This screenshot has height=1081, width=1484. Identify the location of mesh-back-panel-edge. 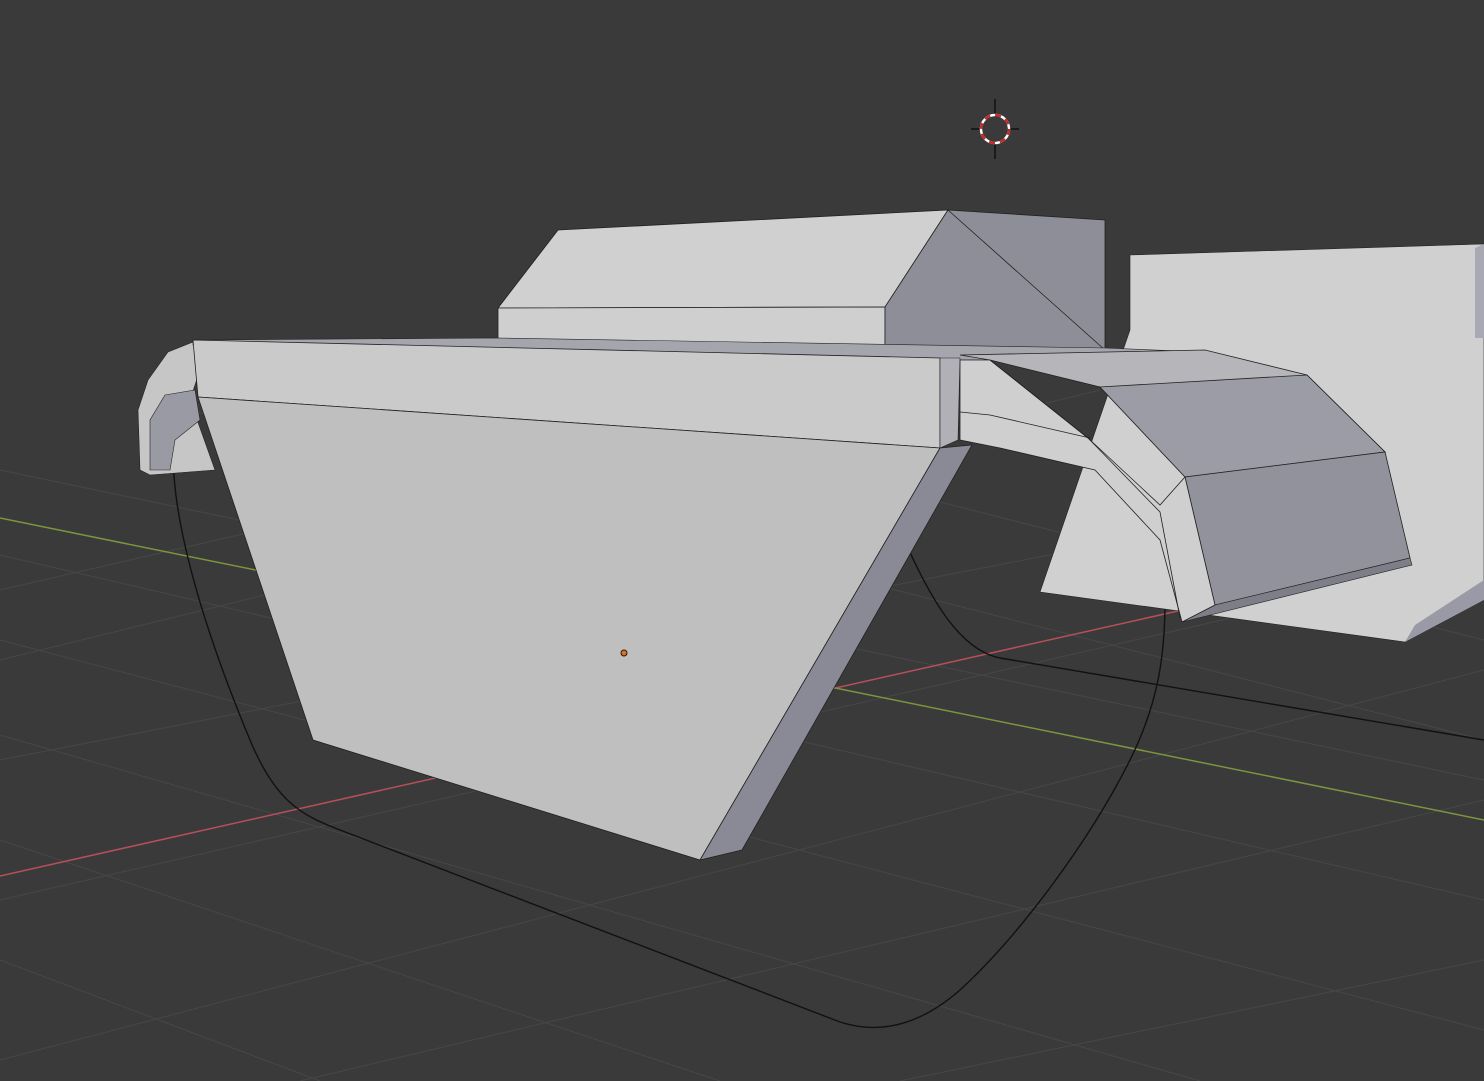
(1479, 291).